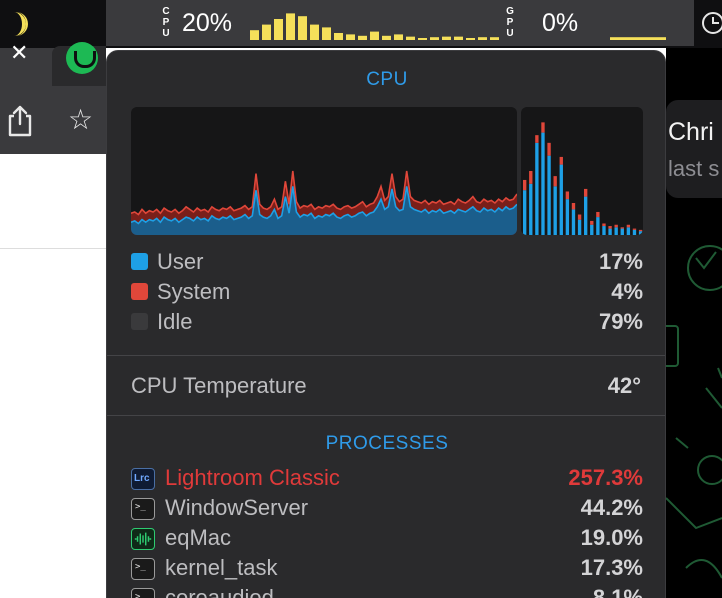 The height and width of the screenshot is (598, 722). Describe the element at coordinates (252, 477) in the screenshot. I see `process-name: Lightroom Classic` at that location.